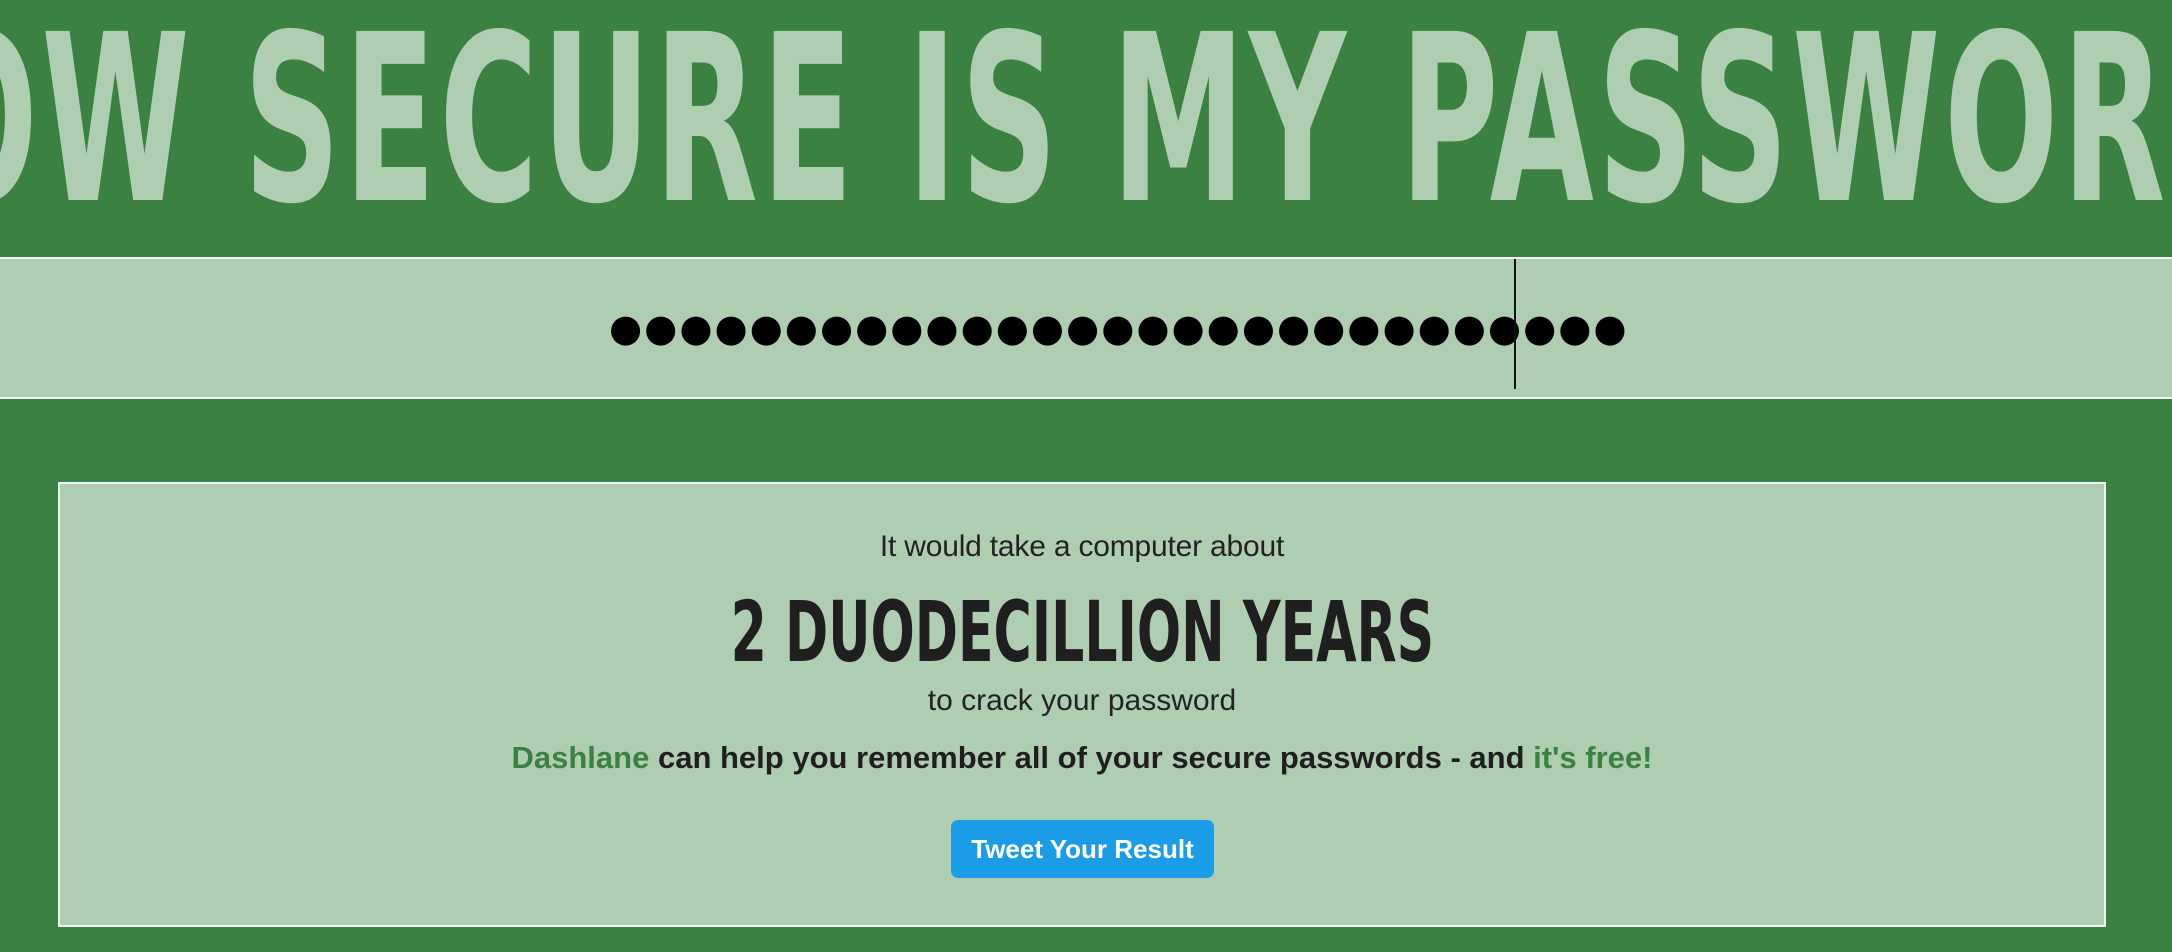  I want to click on result-intro-text: It would take a computer about, so click(1082, 546).